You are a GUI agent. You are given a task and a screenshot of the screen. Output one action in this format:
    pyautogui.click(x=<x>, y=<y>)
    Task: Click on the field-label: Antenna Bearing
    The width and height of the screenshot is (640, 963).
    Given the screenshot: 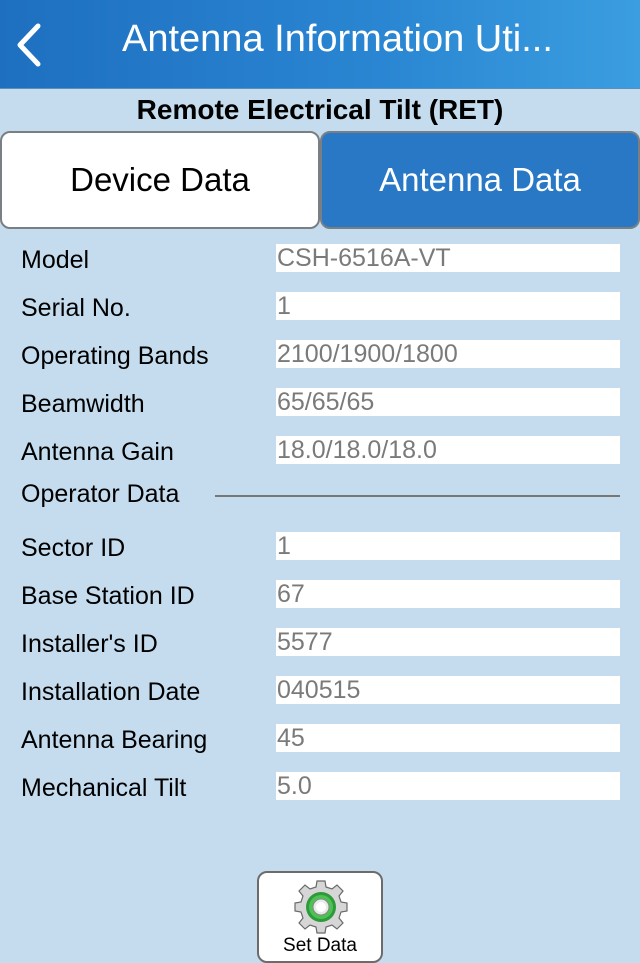 What is the action you would take?
    pyautogui.click(x=114, y=740)
    